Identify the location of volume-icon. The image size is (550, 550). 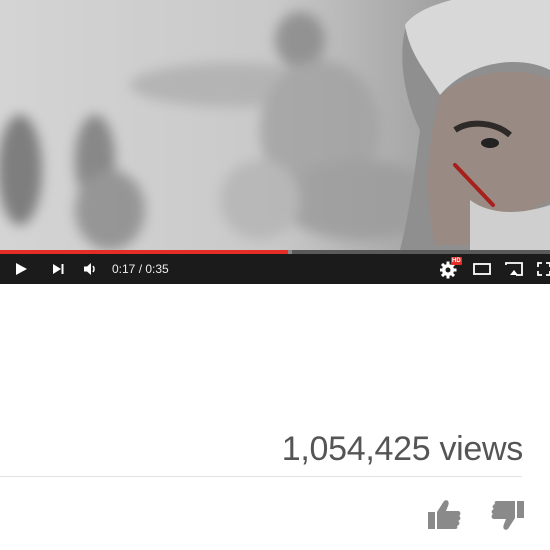
(89, 269).